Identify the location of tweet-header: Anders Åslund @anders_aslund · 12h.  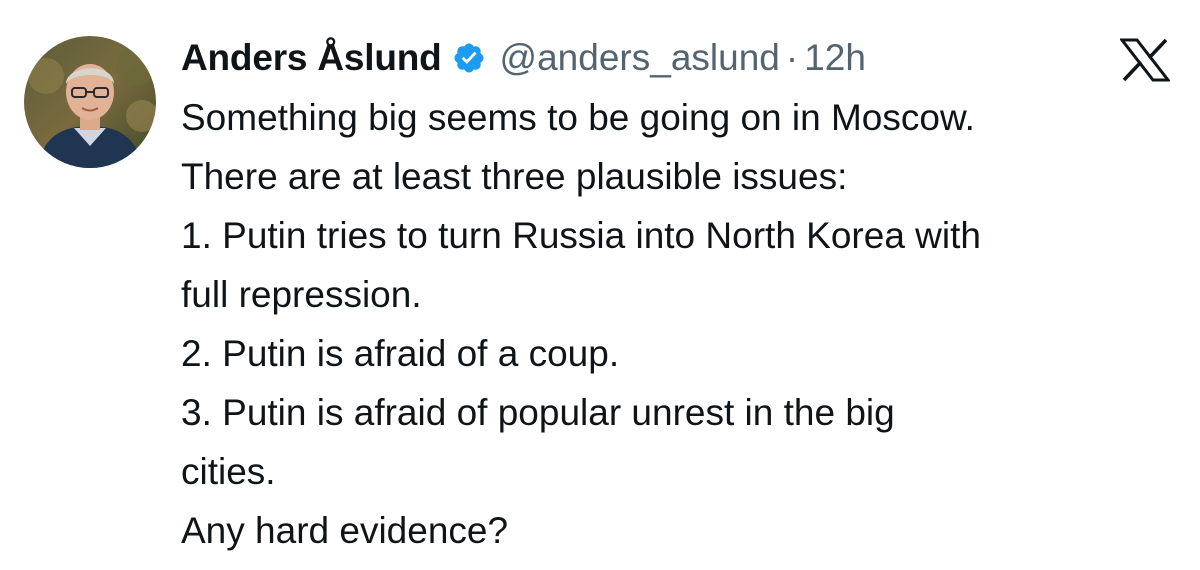
(523, 58).